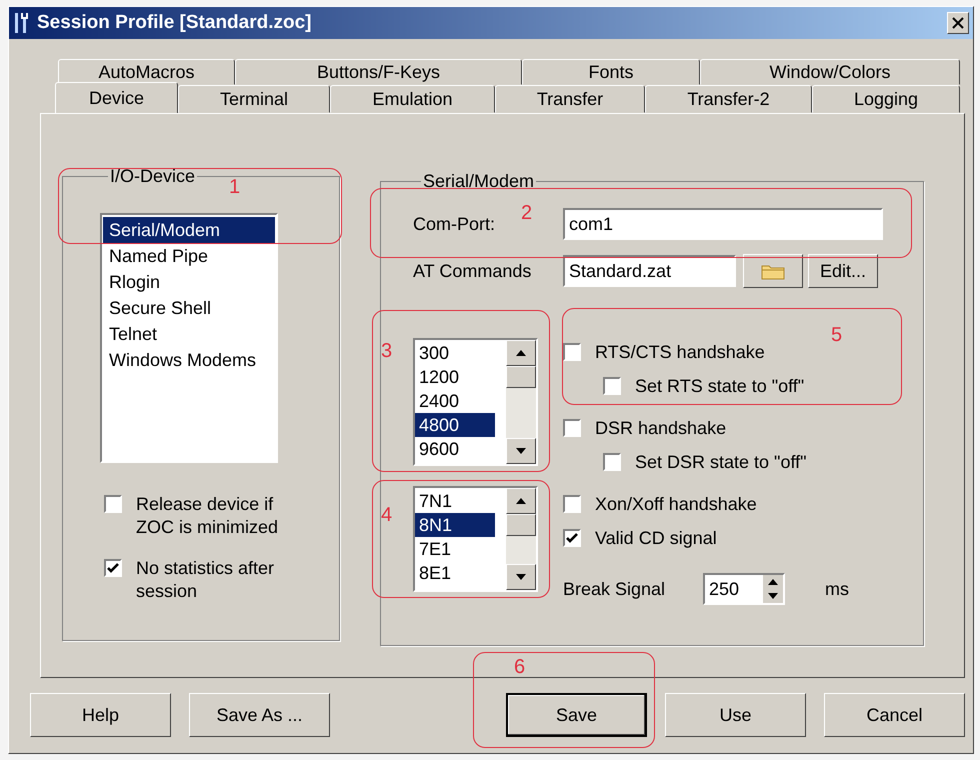  I want to click on list-item: 7N1, so click(455, 501).